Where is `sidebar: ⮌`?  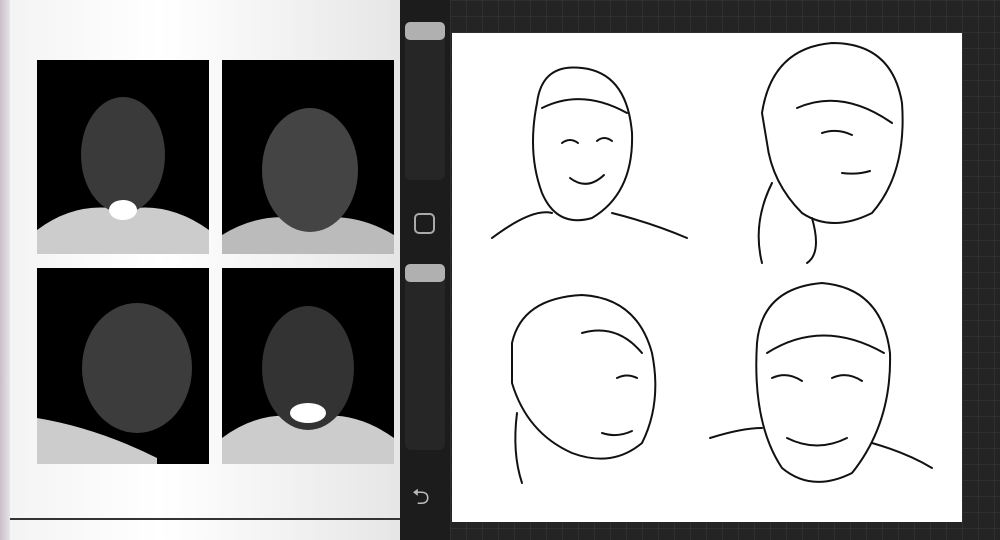
sidebar: ⮌ is located at coordinates (425, 270).